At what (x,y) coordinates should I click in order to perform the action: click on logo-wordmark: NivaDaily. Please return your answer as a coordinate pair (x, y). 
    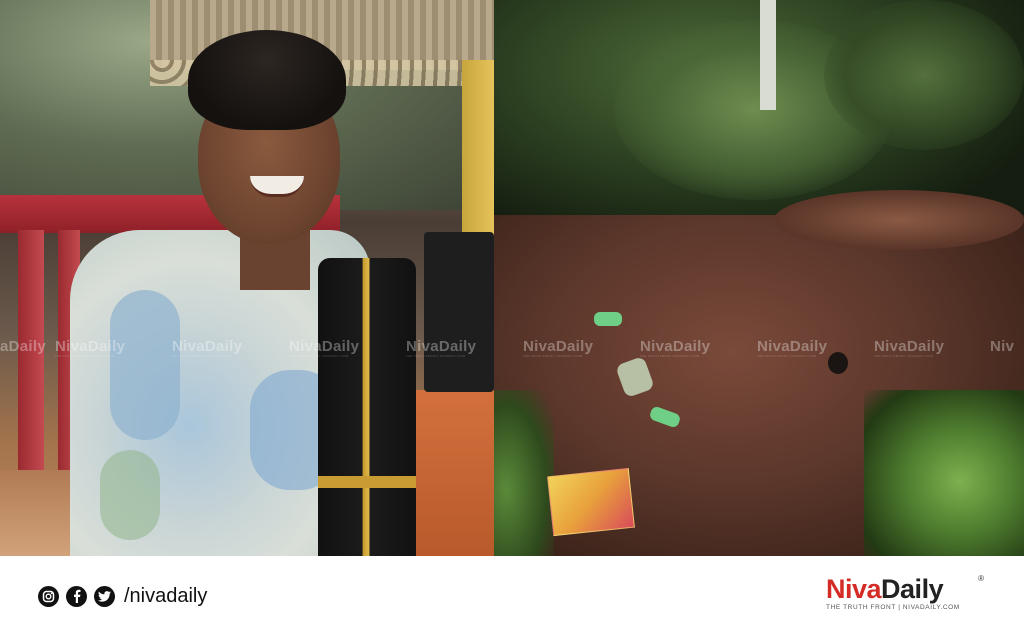
    Looking at the image, I should click on (885, 589).